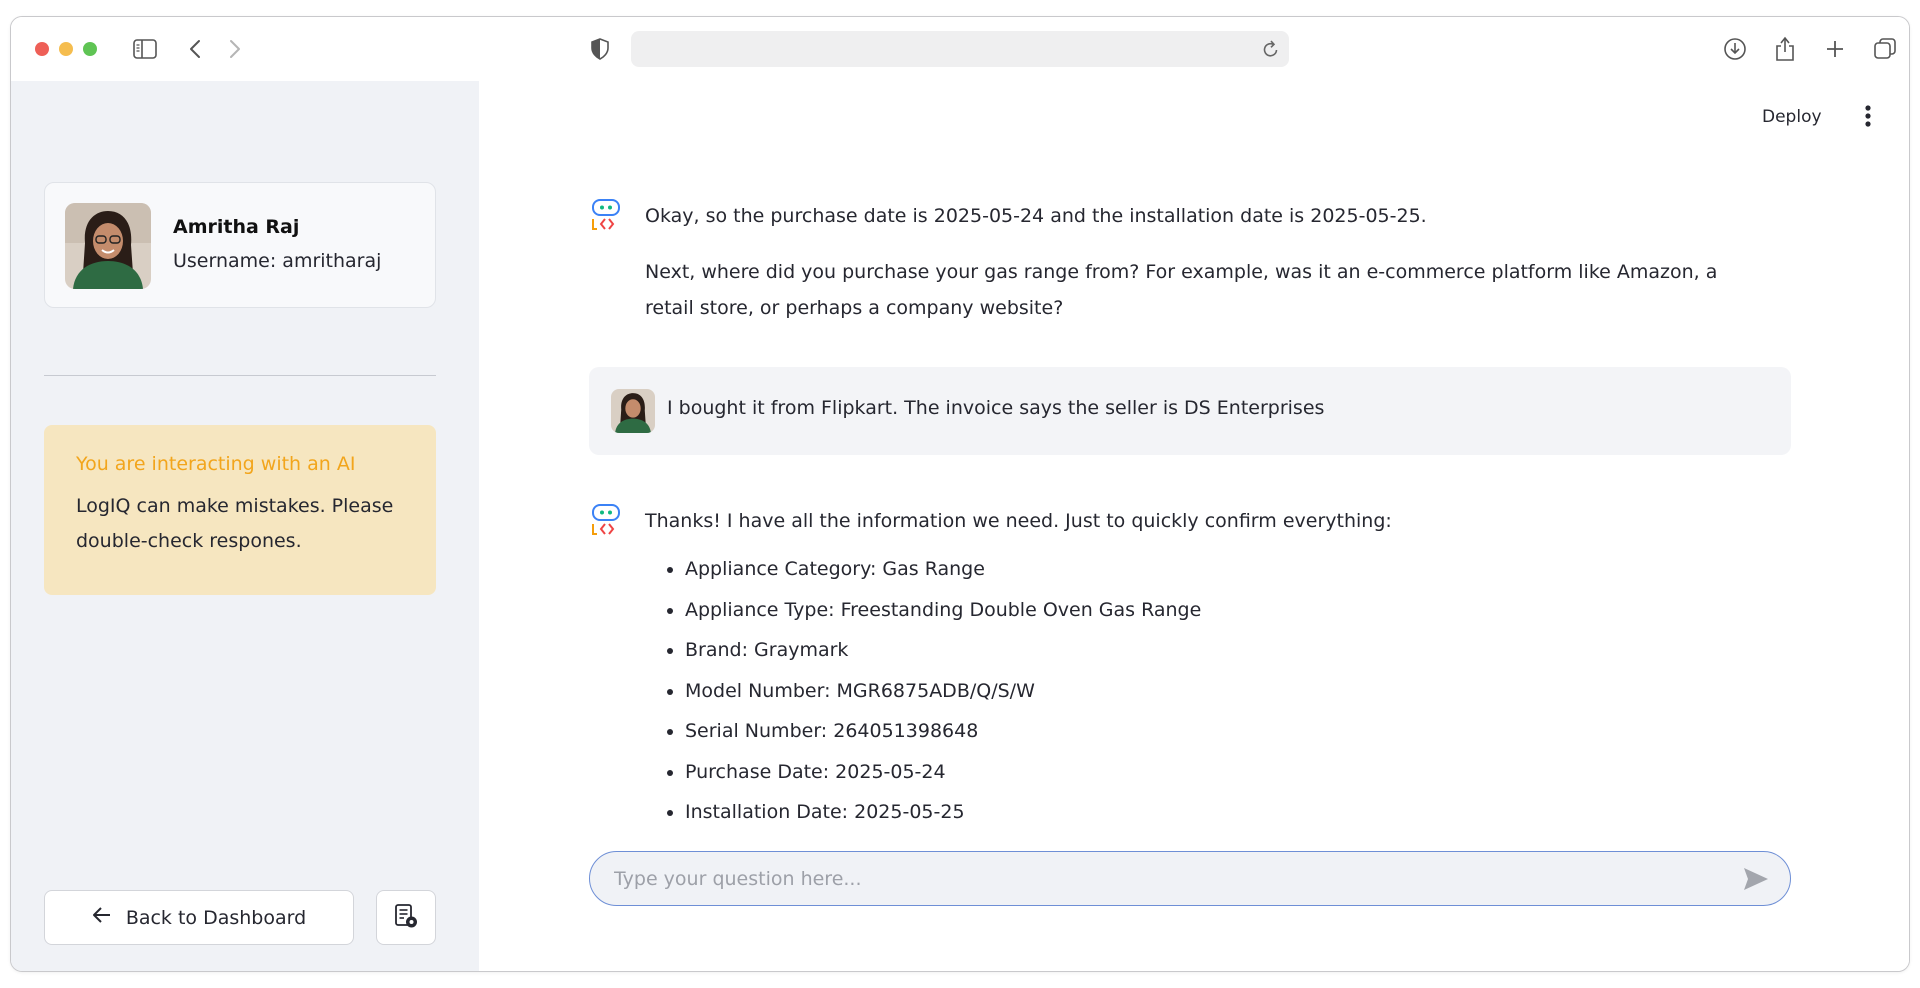  What do you see at coordinates (66, 49) in the screenshot?
I see `minimize-window-button` at bounding box center [66, 49].